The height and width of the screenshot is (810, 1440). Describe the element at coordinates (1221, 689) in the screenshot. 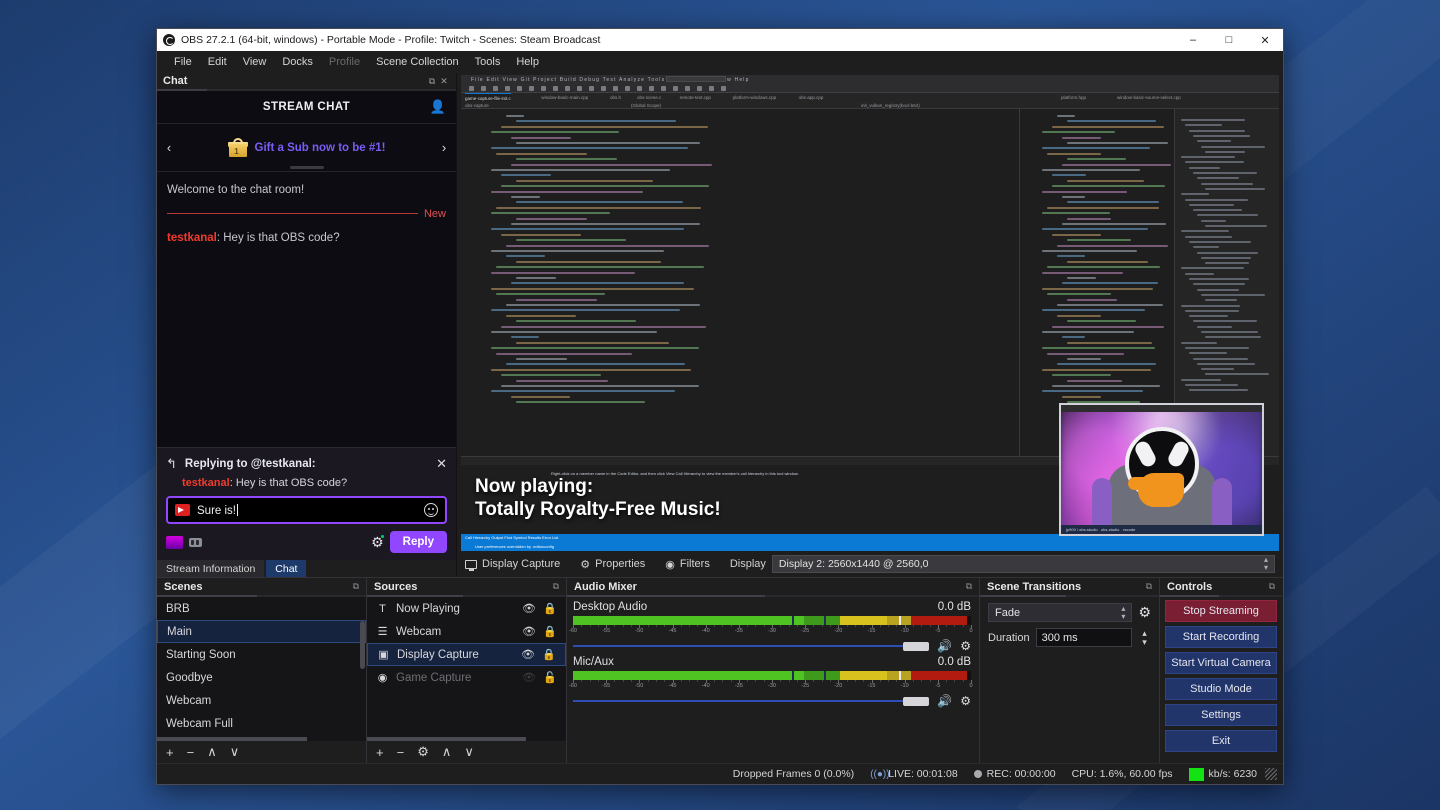

I see `studio-mode-button: Studio Mode` at that location.